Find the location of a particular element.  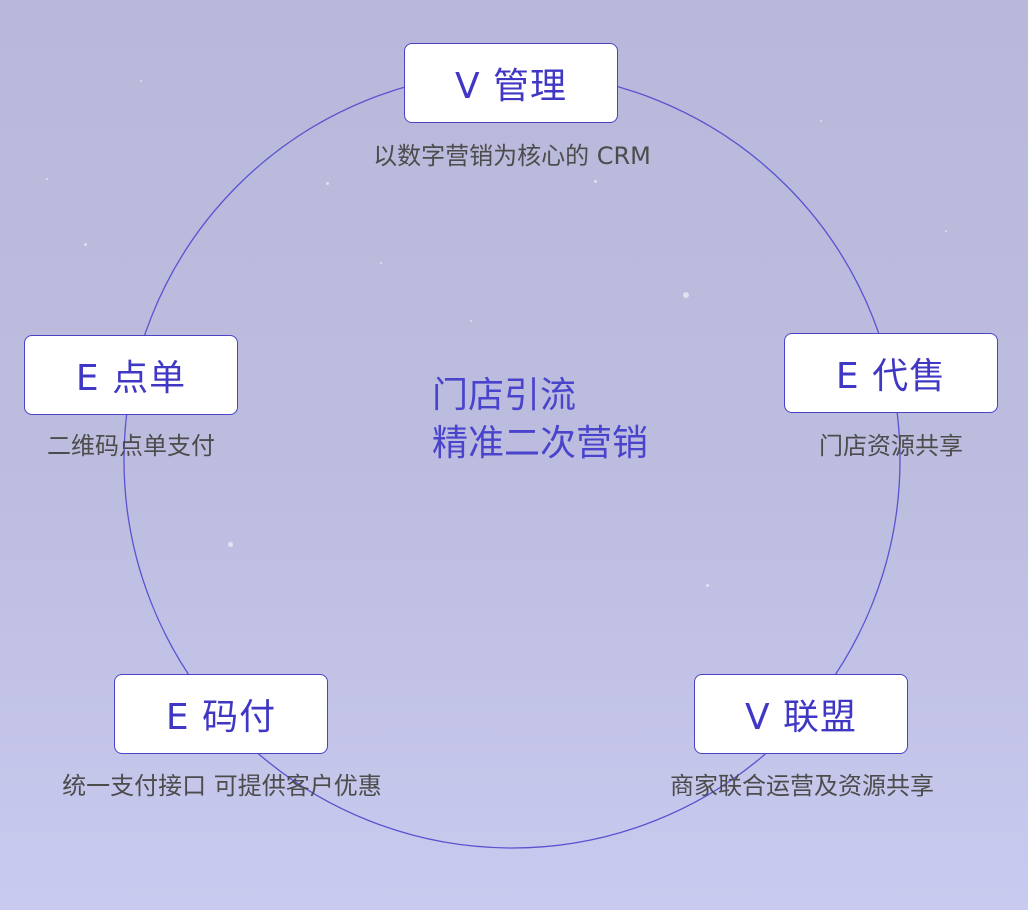

node-e-consignment: E 代售 is located at coordinates (891, 373).